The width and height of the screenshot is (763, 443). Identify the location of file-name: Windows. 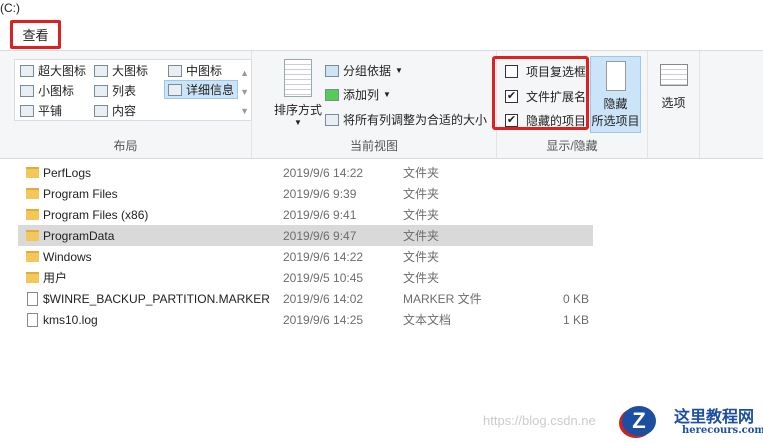
(67, 256).